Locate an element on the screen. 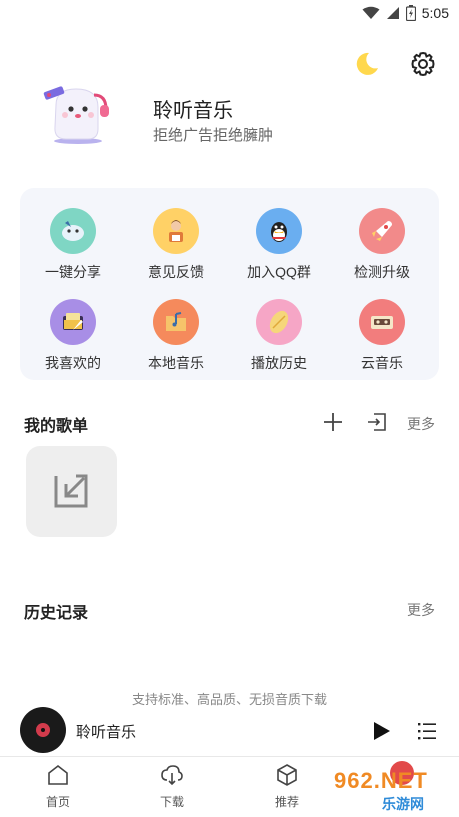 The image size is (459, 817). nav-recommend: 推荐 is located at coordinates (287, 786).